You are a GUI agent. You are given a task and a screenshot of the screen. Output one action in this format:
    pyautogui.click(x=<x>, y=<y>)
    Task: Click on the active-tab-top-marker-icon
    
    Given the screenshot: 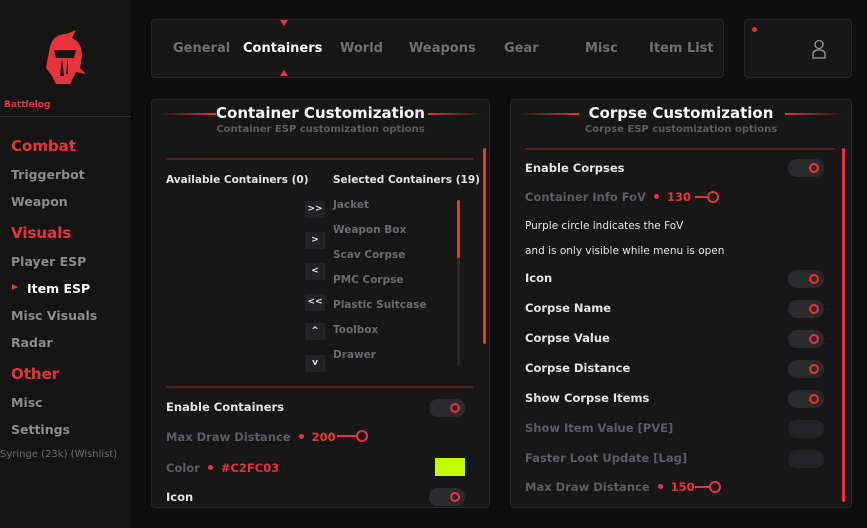 What is the action you would take?
    pyautogui.click(x=284, y=23)
    